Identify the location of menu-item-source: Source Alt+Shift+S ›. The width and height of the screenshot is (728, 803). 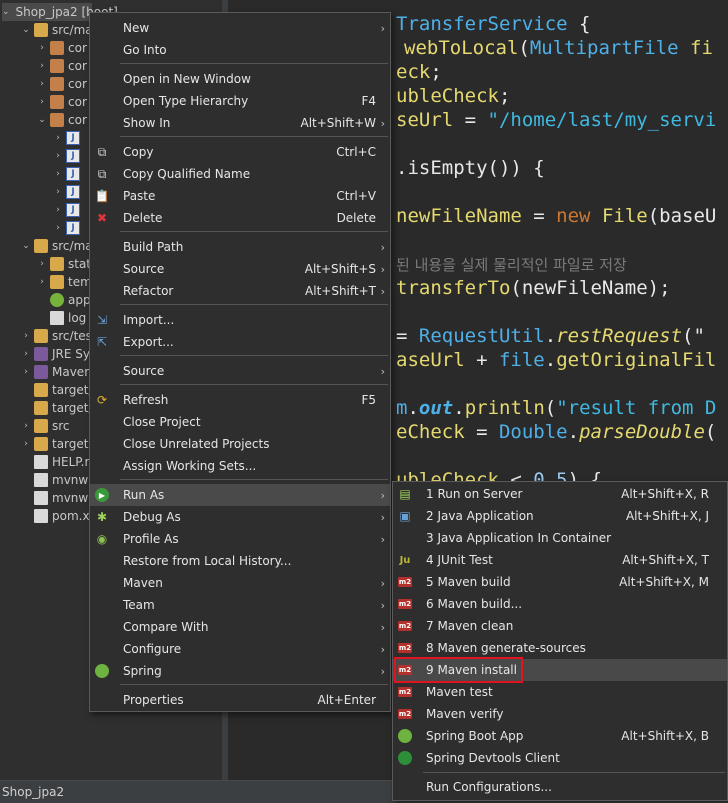
(240, 269).